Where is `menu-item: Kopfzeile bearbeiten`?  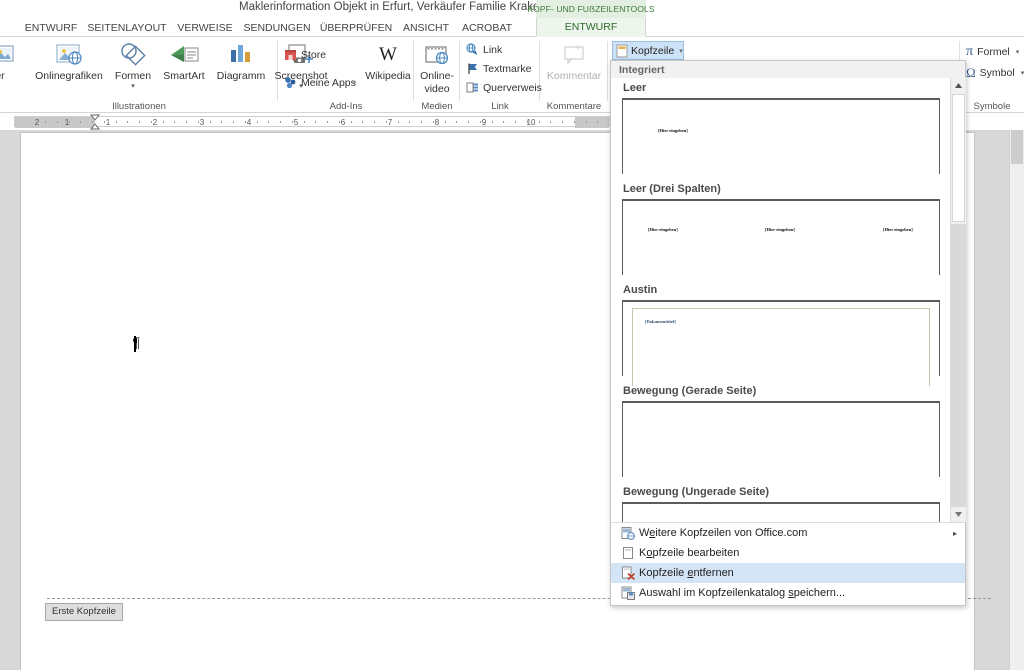
menu-item: Kopfzeile bearbeiten is located at coordinates (788, 553).